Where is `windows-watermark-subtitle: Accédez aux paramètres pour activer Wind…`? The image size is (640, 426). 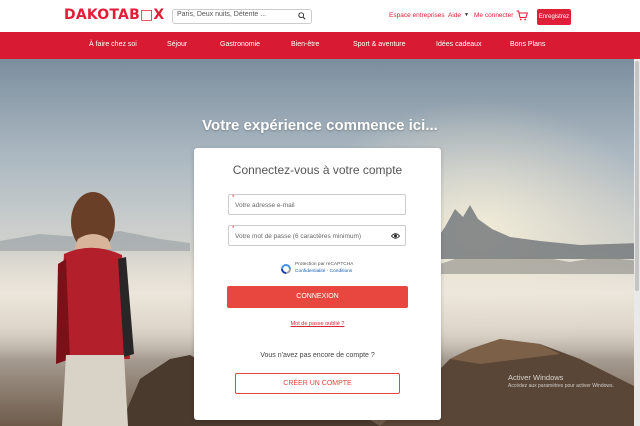
windows-watermark-subtitle: Accédez aux paramètres pour activer Wind… is located at coordinates (561, 386).